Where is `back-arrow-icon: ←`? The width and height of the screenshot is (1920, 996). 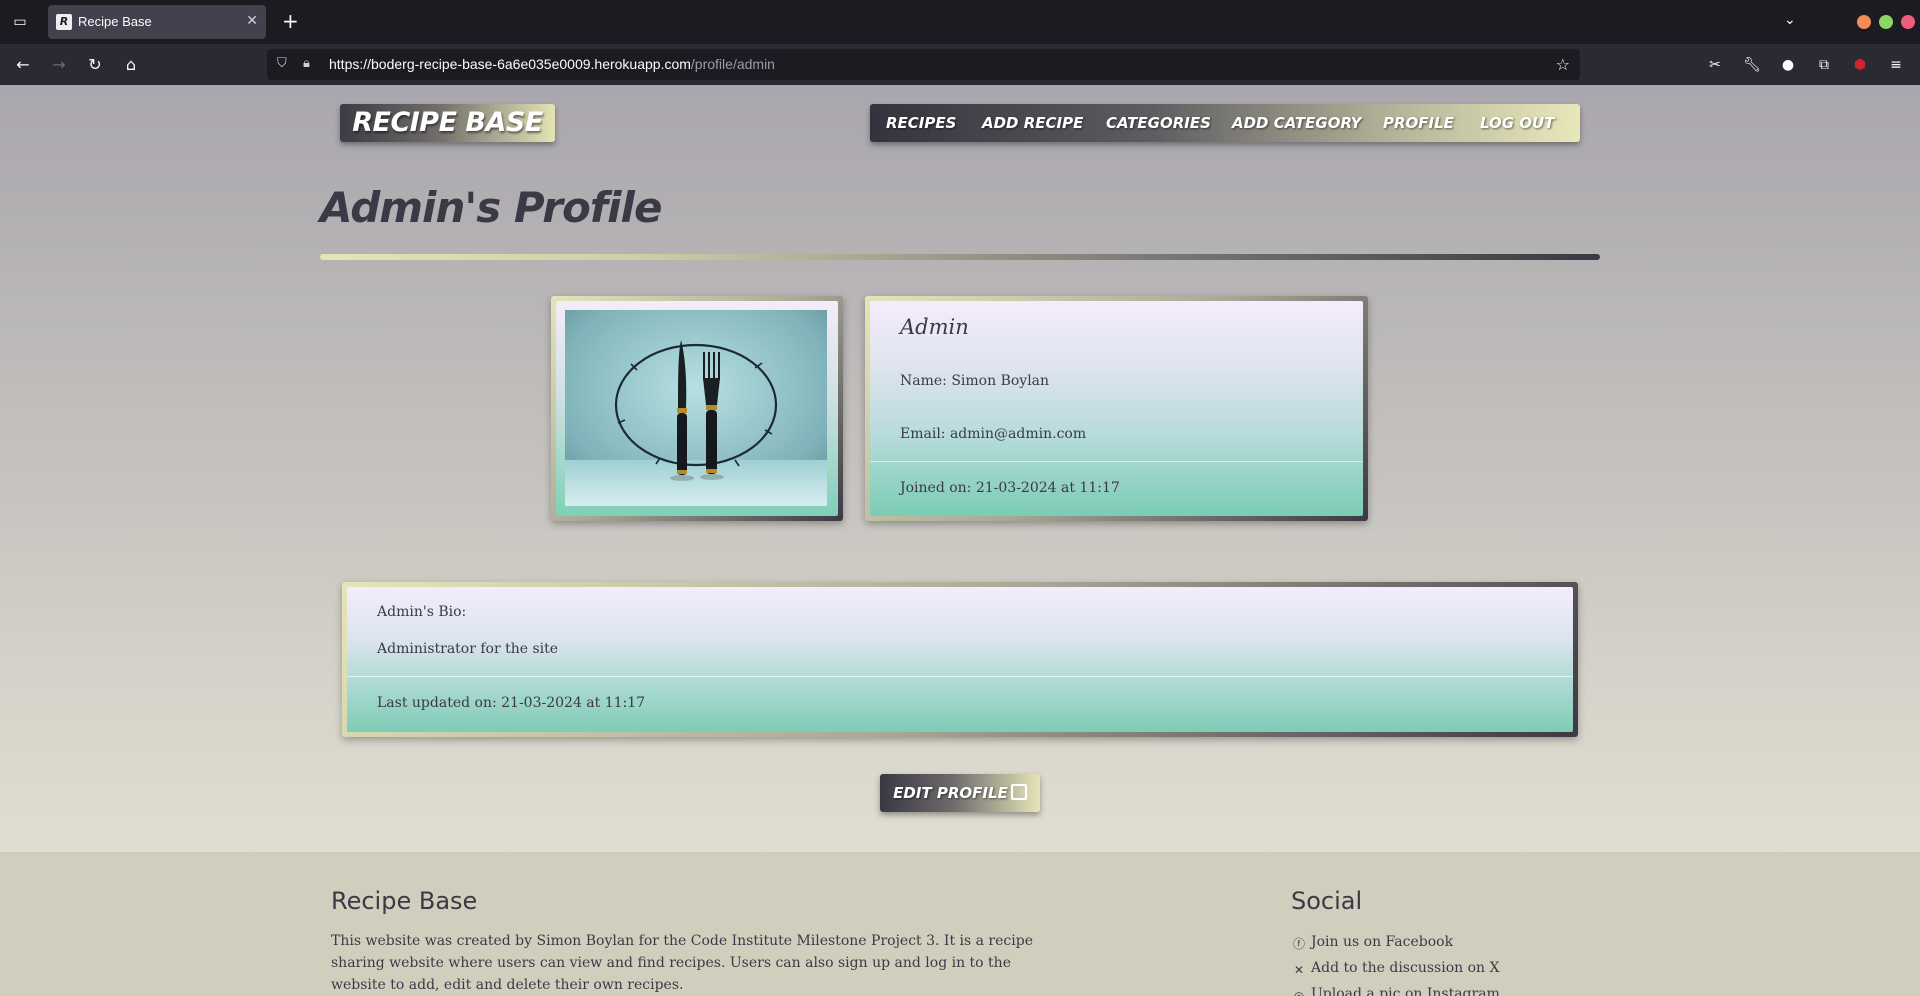
back-arrow-icon: ← is located at coordinates (23, 65).